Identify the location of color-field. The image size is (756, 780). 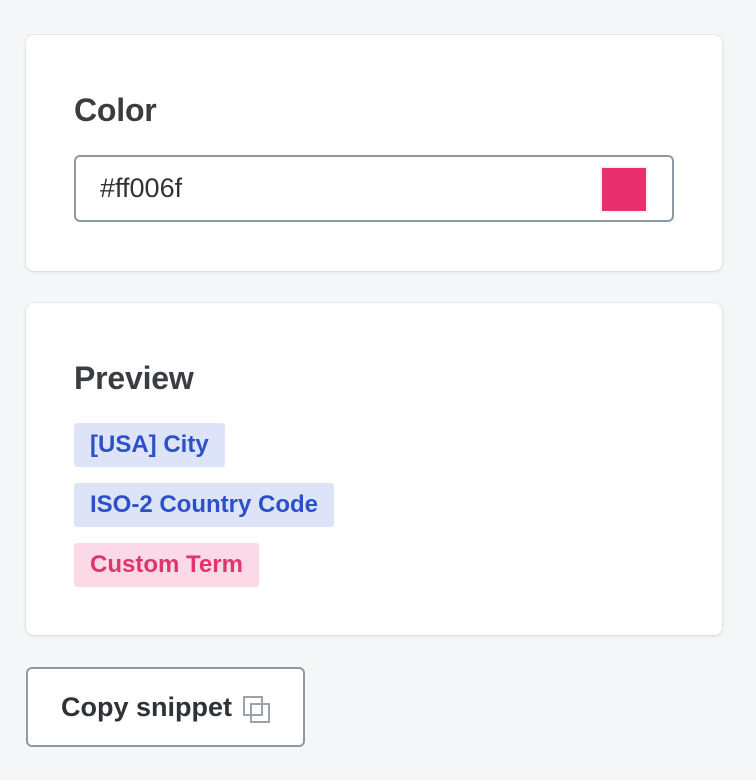
(374, 188).